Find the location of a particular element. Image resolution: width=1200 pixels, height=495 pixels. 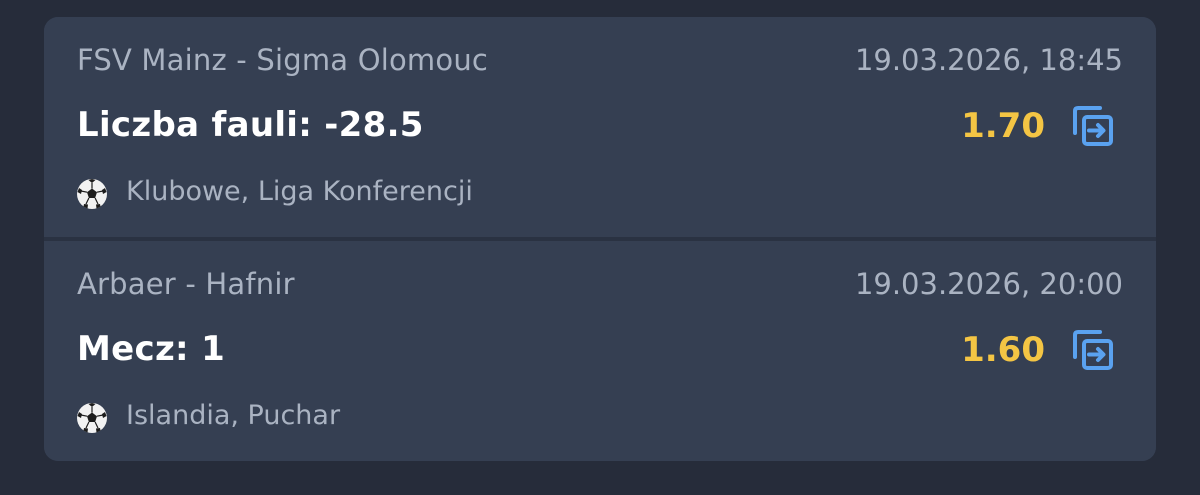

bet-selection: Liczba fauli: -28.5 is located at coordinates (250, 125).